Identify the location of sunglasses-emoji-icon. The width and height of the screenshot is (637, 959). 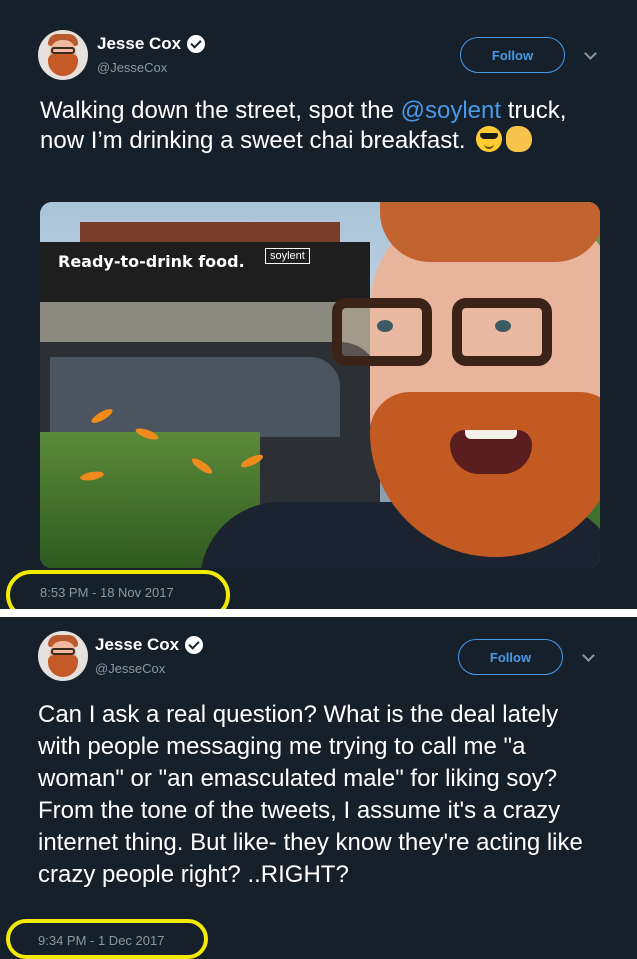
(489, 139).